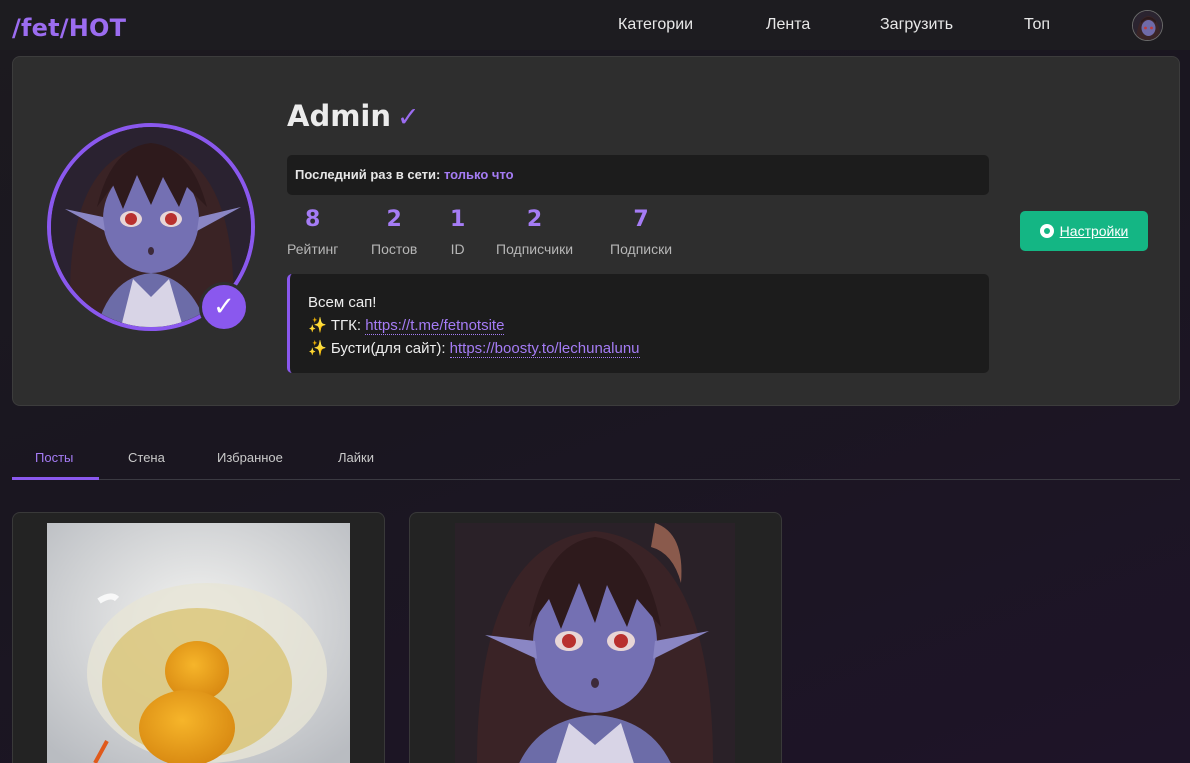  Describe the element at coordinates (655, 25) in the screenshot. I see `nav-categories: Категории` at that location.